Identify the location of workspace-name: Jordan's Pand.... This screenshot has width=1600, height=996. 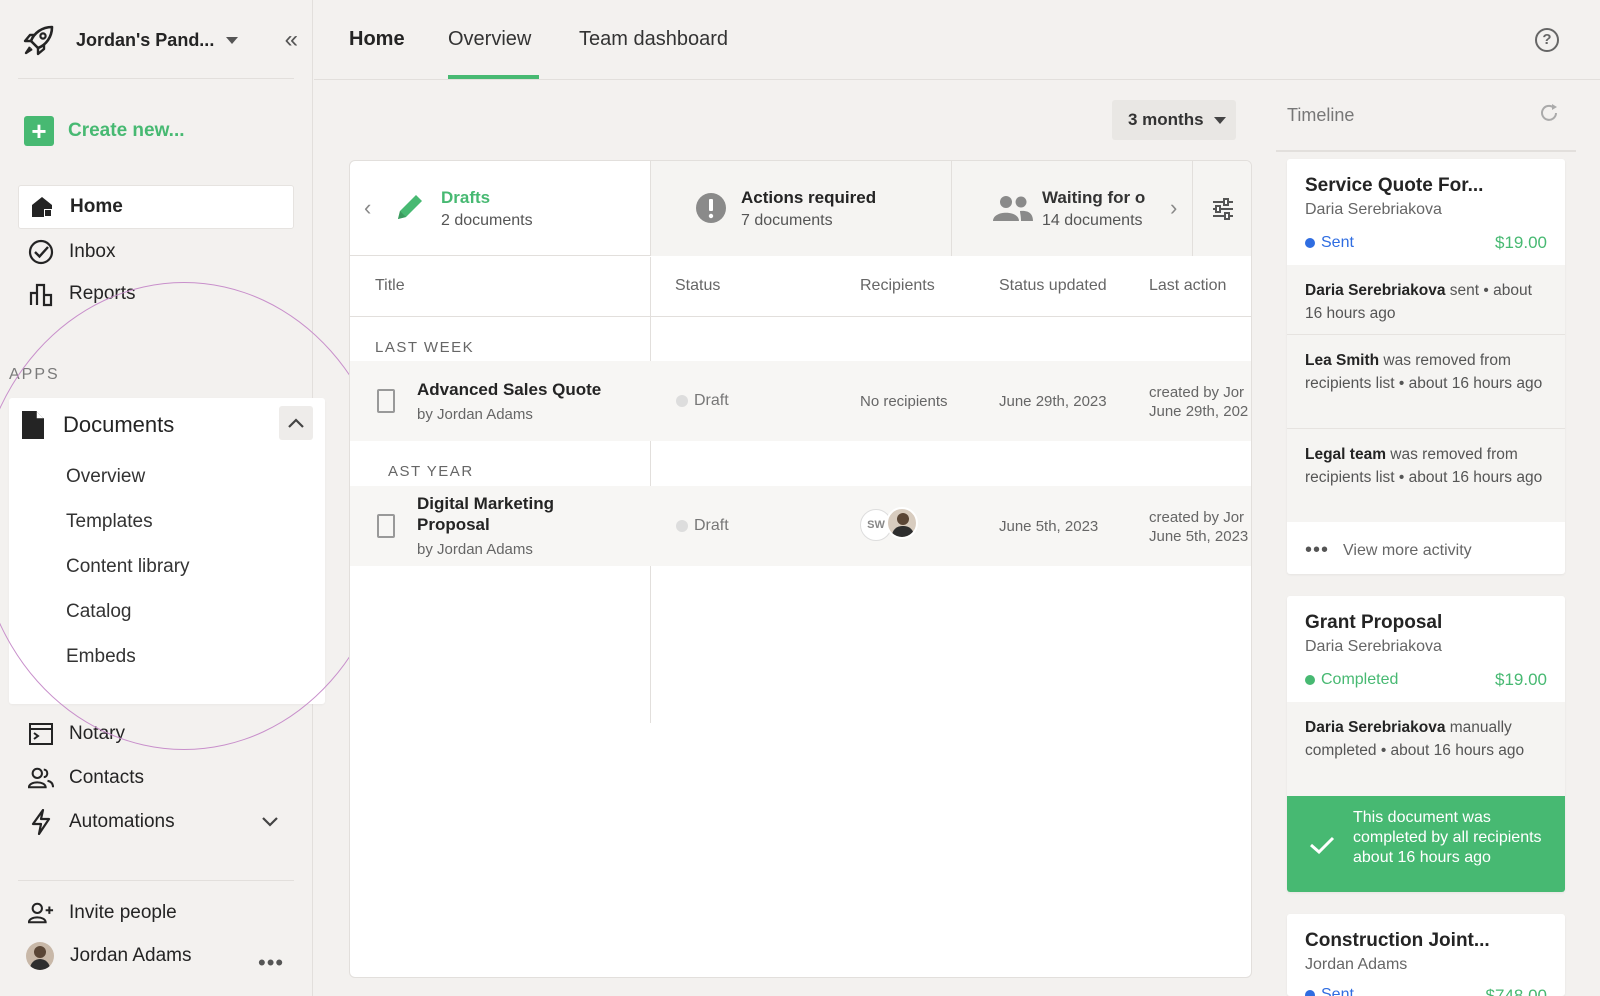
(145, 39).